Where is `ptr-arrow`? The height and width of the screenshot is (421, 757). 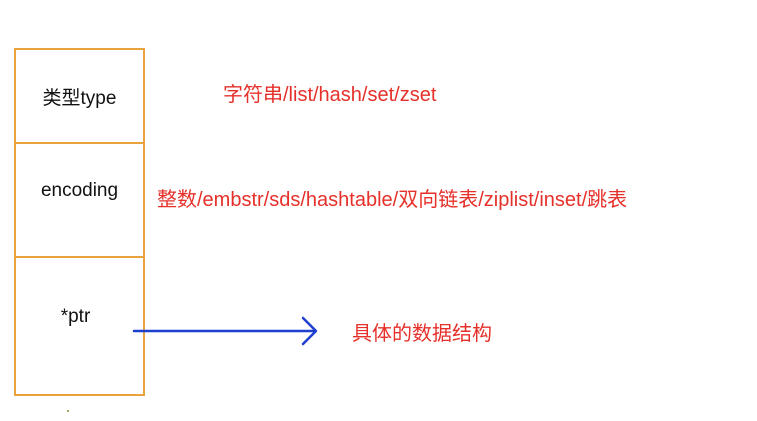 ptr-arrow is located at coordinates (225, 331).